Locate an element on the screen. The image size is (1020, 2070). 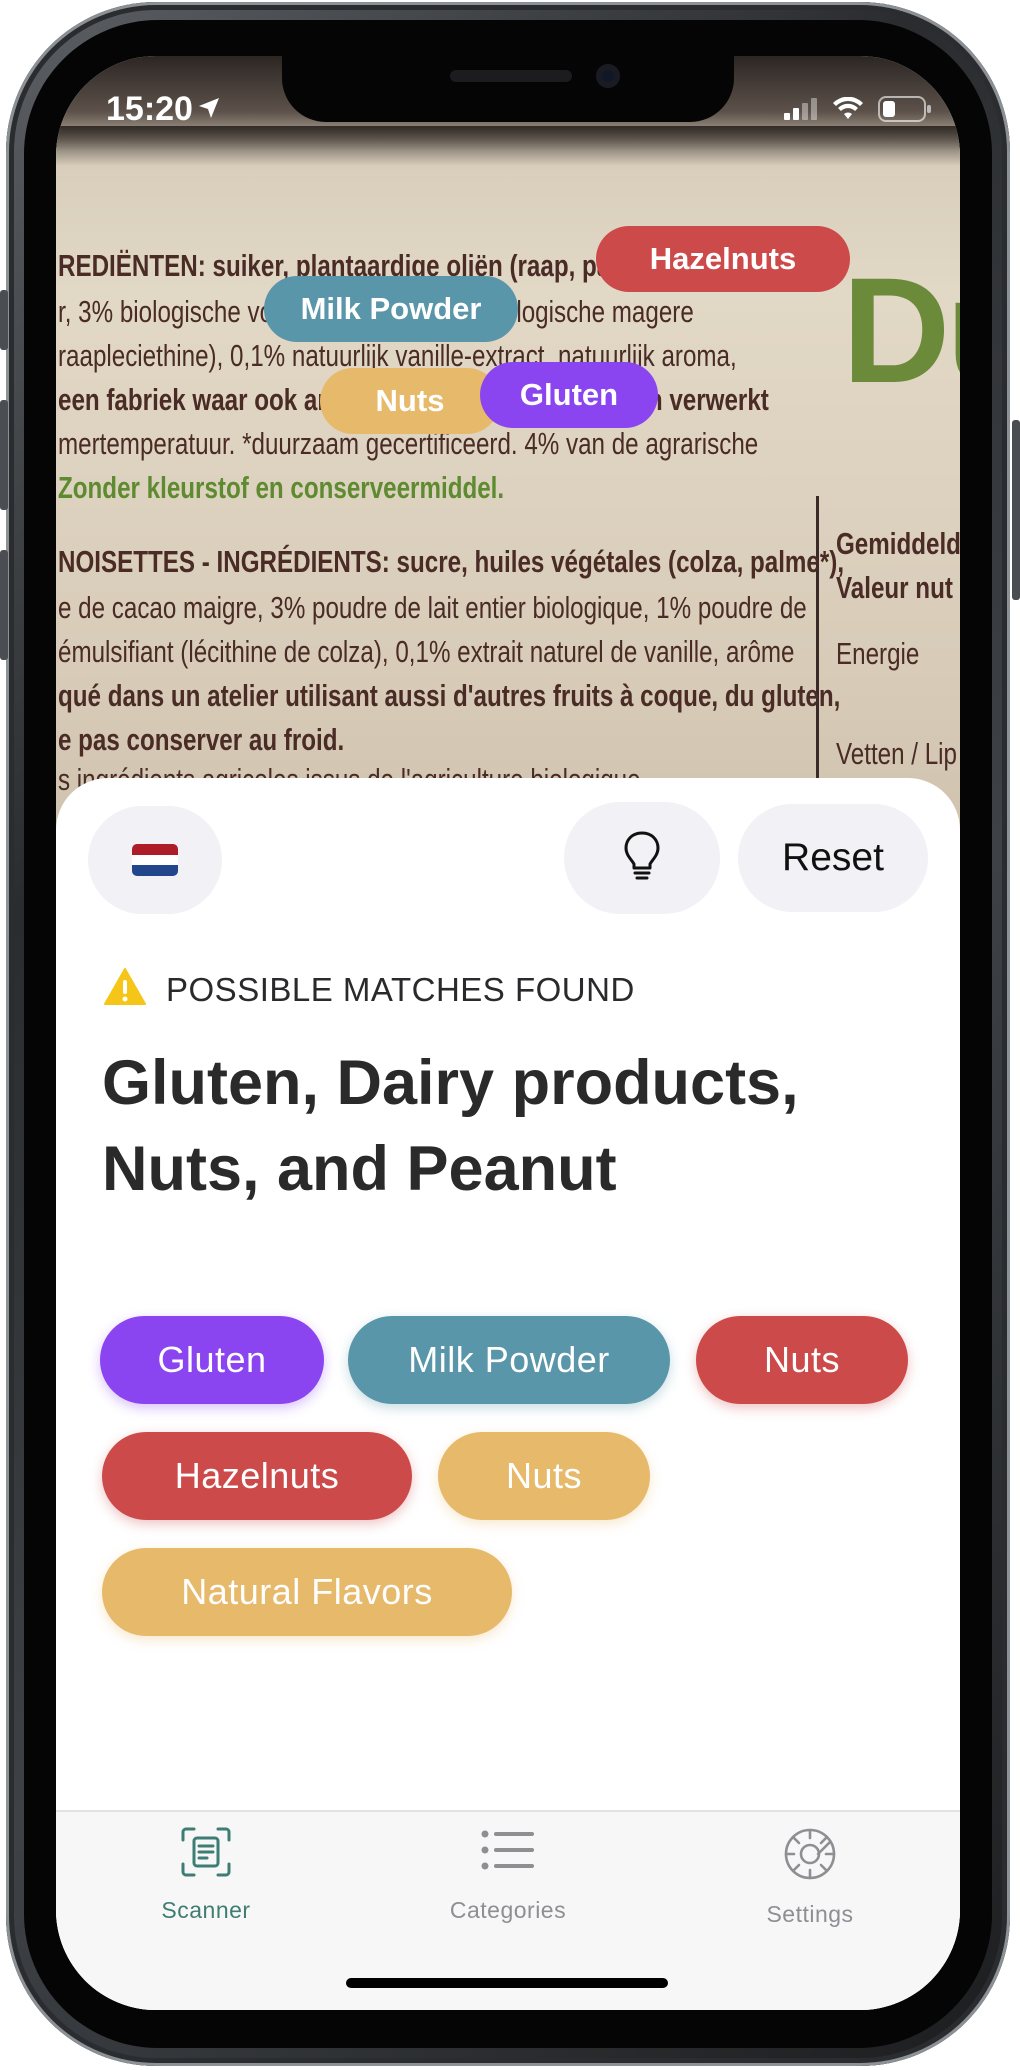
label-text-right: Valeur nut is located at coordinates (894, 587).